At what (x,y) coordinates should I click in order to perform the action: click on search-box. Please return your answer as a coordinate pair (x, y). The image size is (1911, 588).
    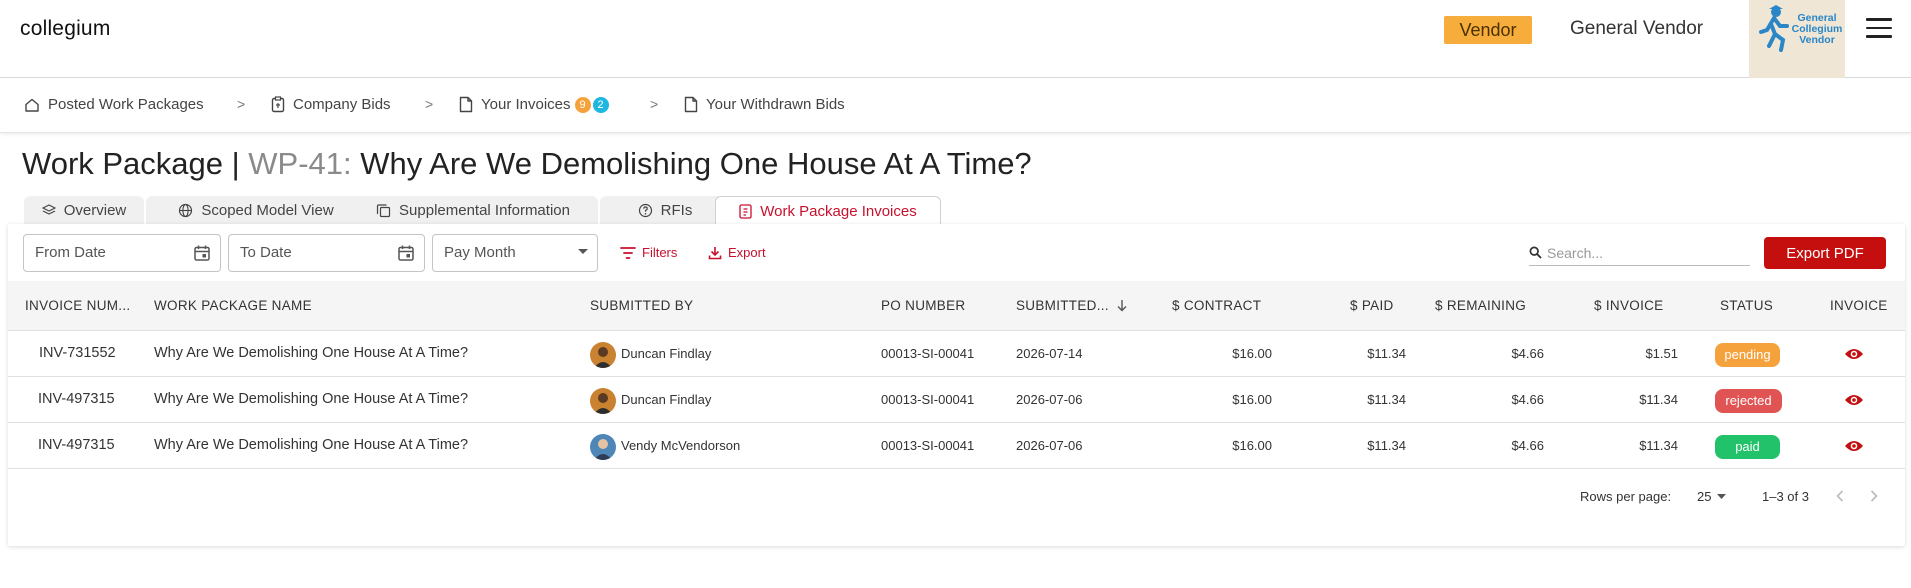
    Looking at the image, I should click on (1639, 253).